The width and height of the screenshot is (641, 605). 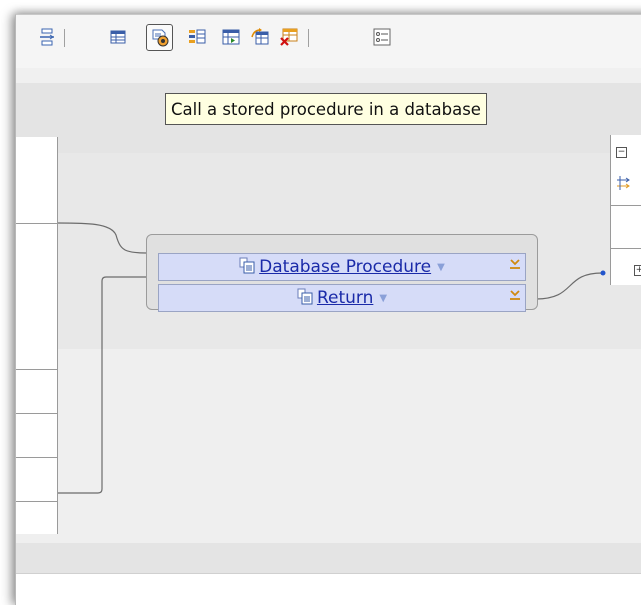 I want to click on swap-arrows-icon, so click(x=47, y=37).